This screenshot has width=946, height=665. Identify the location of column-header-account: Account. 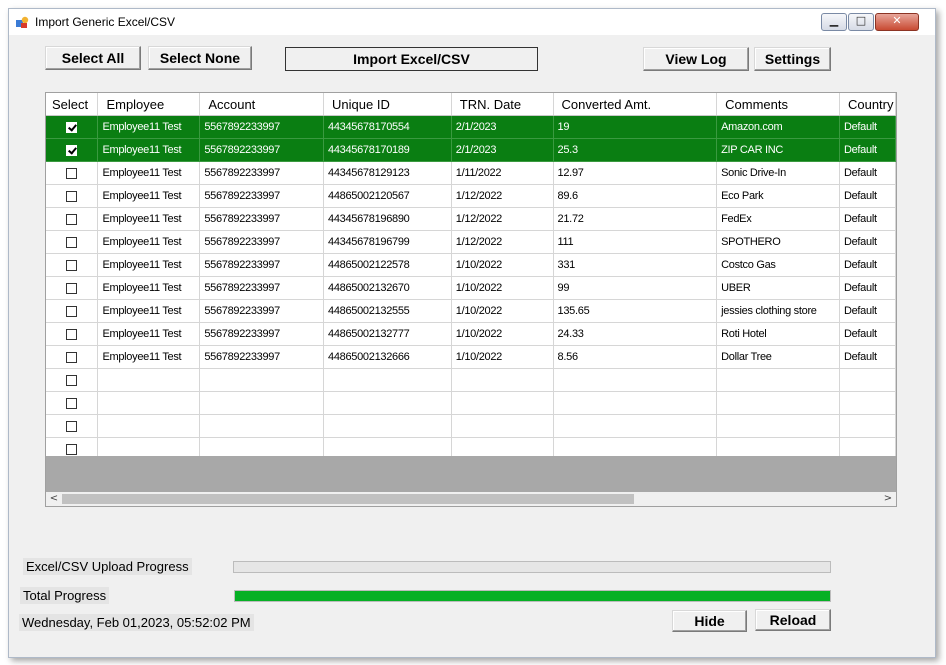
(262, 104).